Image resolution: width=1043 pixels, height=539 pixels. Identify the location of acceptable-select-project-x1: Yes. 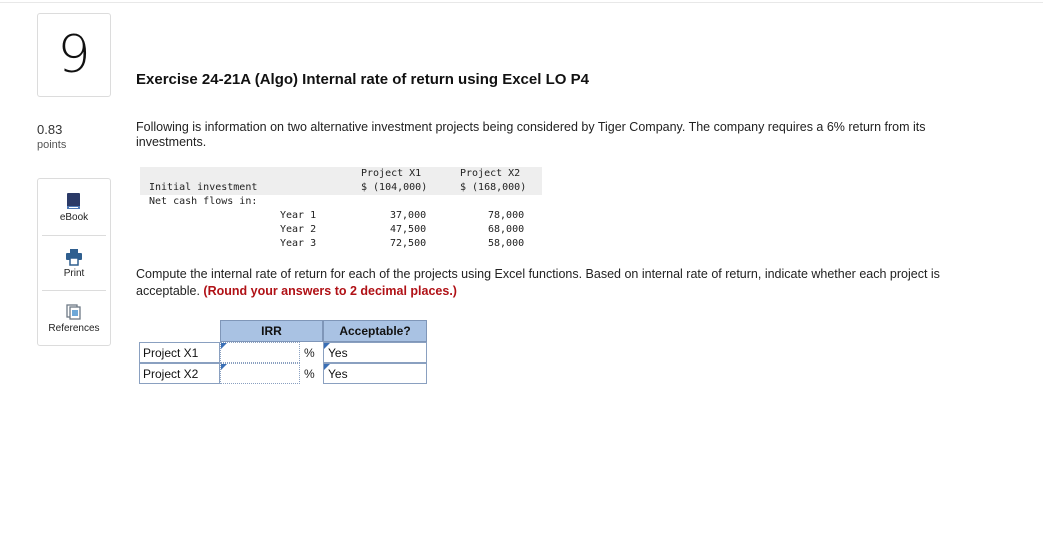
(375, 352).